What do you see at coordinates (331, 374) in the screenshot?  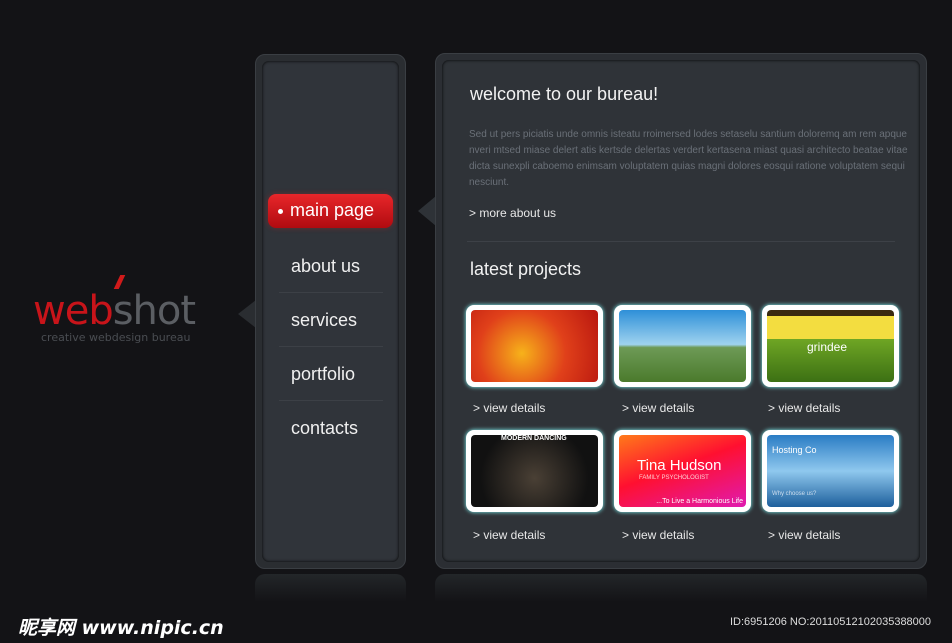 I see `nav-item-portfolio: portfolio` at bounding box center [331, 374].